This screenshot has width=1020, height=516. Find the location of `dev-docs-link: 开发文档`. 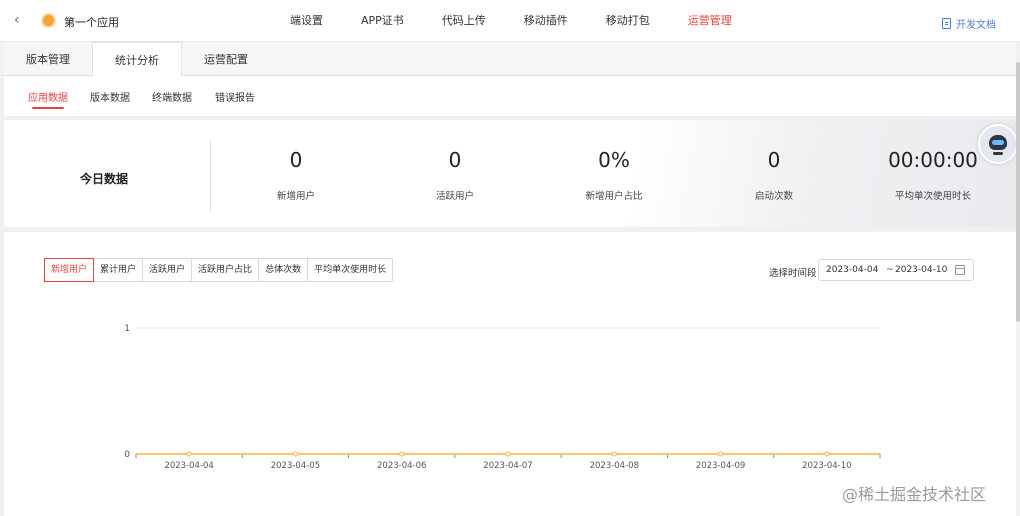

dev-docs-link: 开发文档 is located at coordinates (969, 23).